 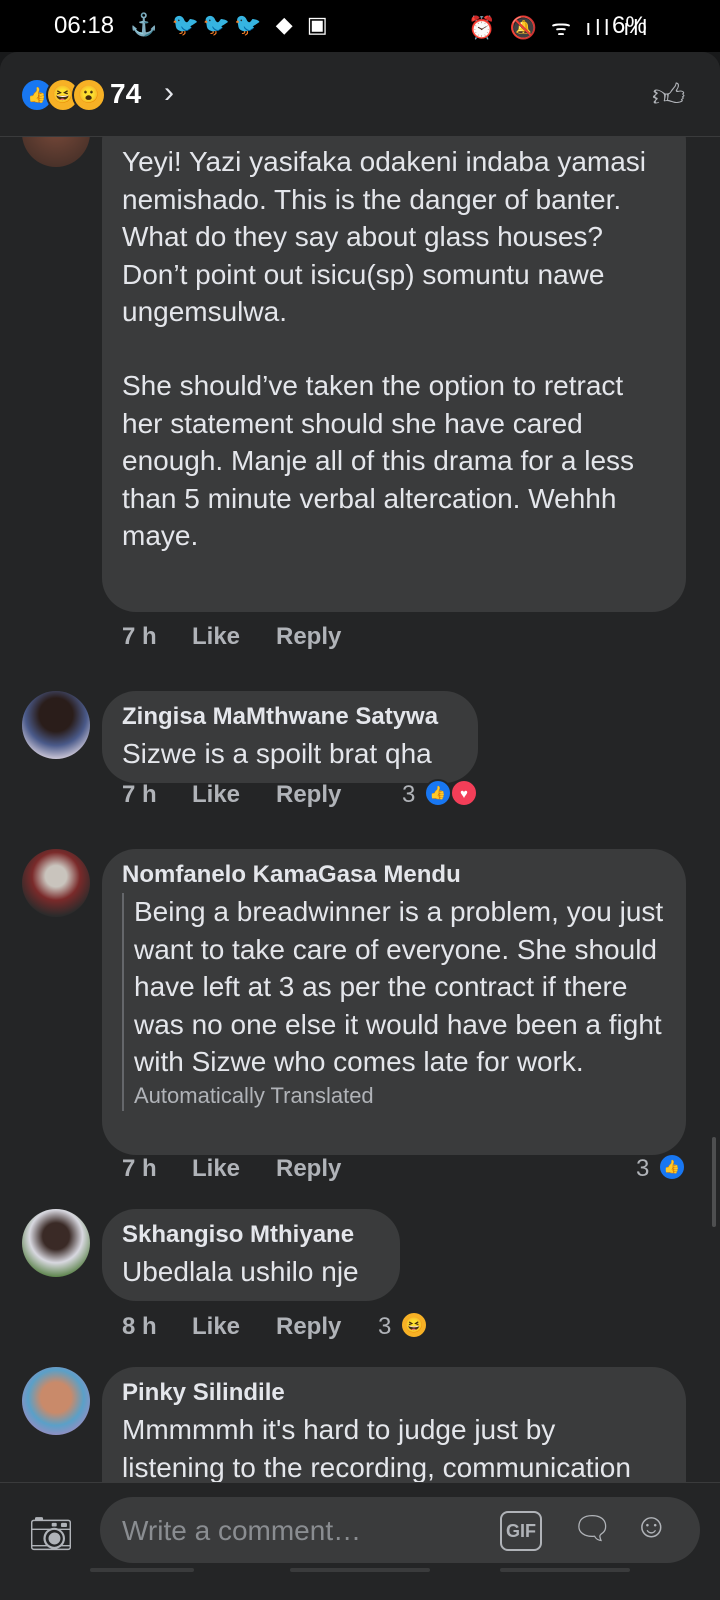 I want to click on comment-input: Write a comment… GIF 🗨︎ ☺, so click(x=400, y=1530).